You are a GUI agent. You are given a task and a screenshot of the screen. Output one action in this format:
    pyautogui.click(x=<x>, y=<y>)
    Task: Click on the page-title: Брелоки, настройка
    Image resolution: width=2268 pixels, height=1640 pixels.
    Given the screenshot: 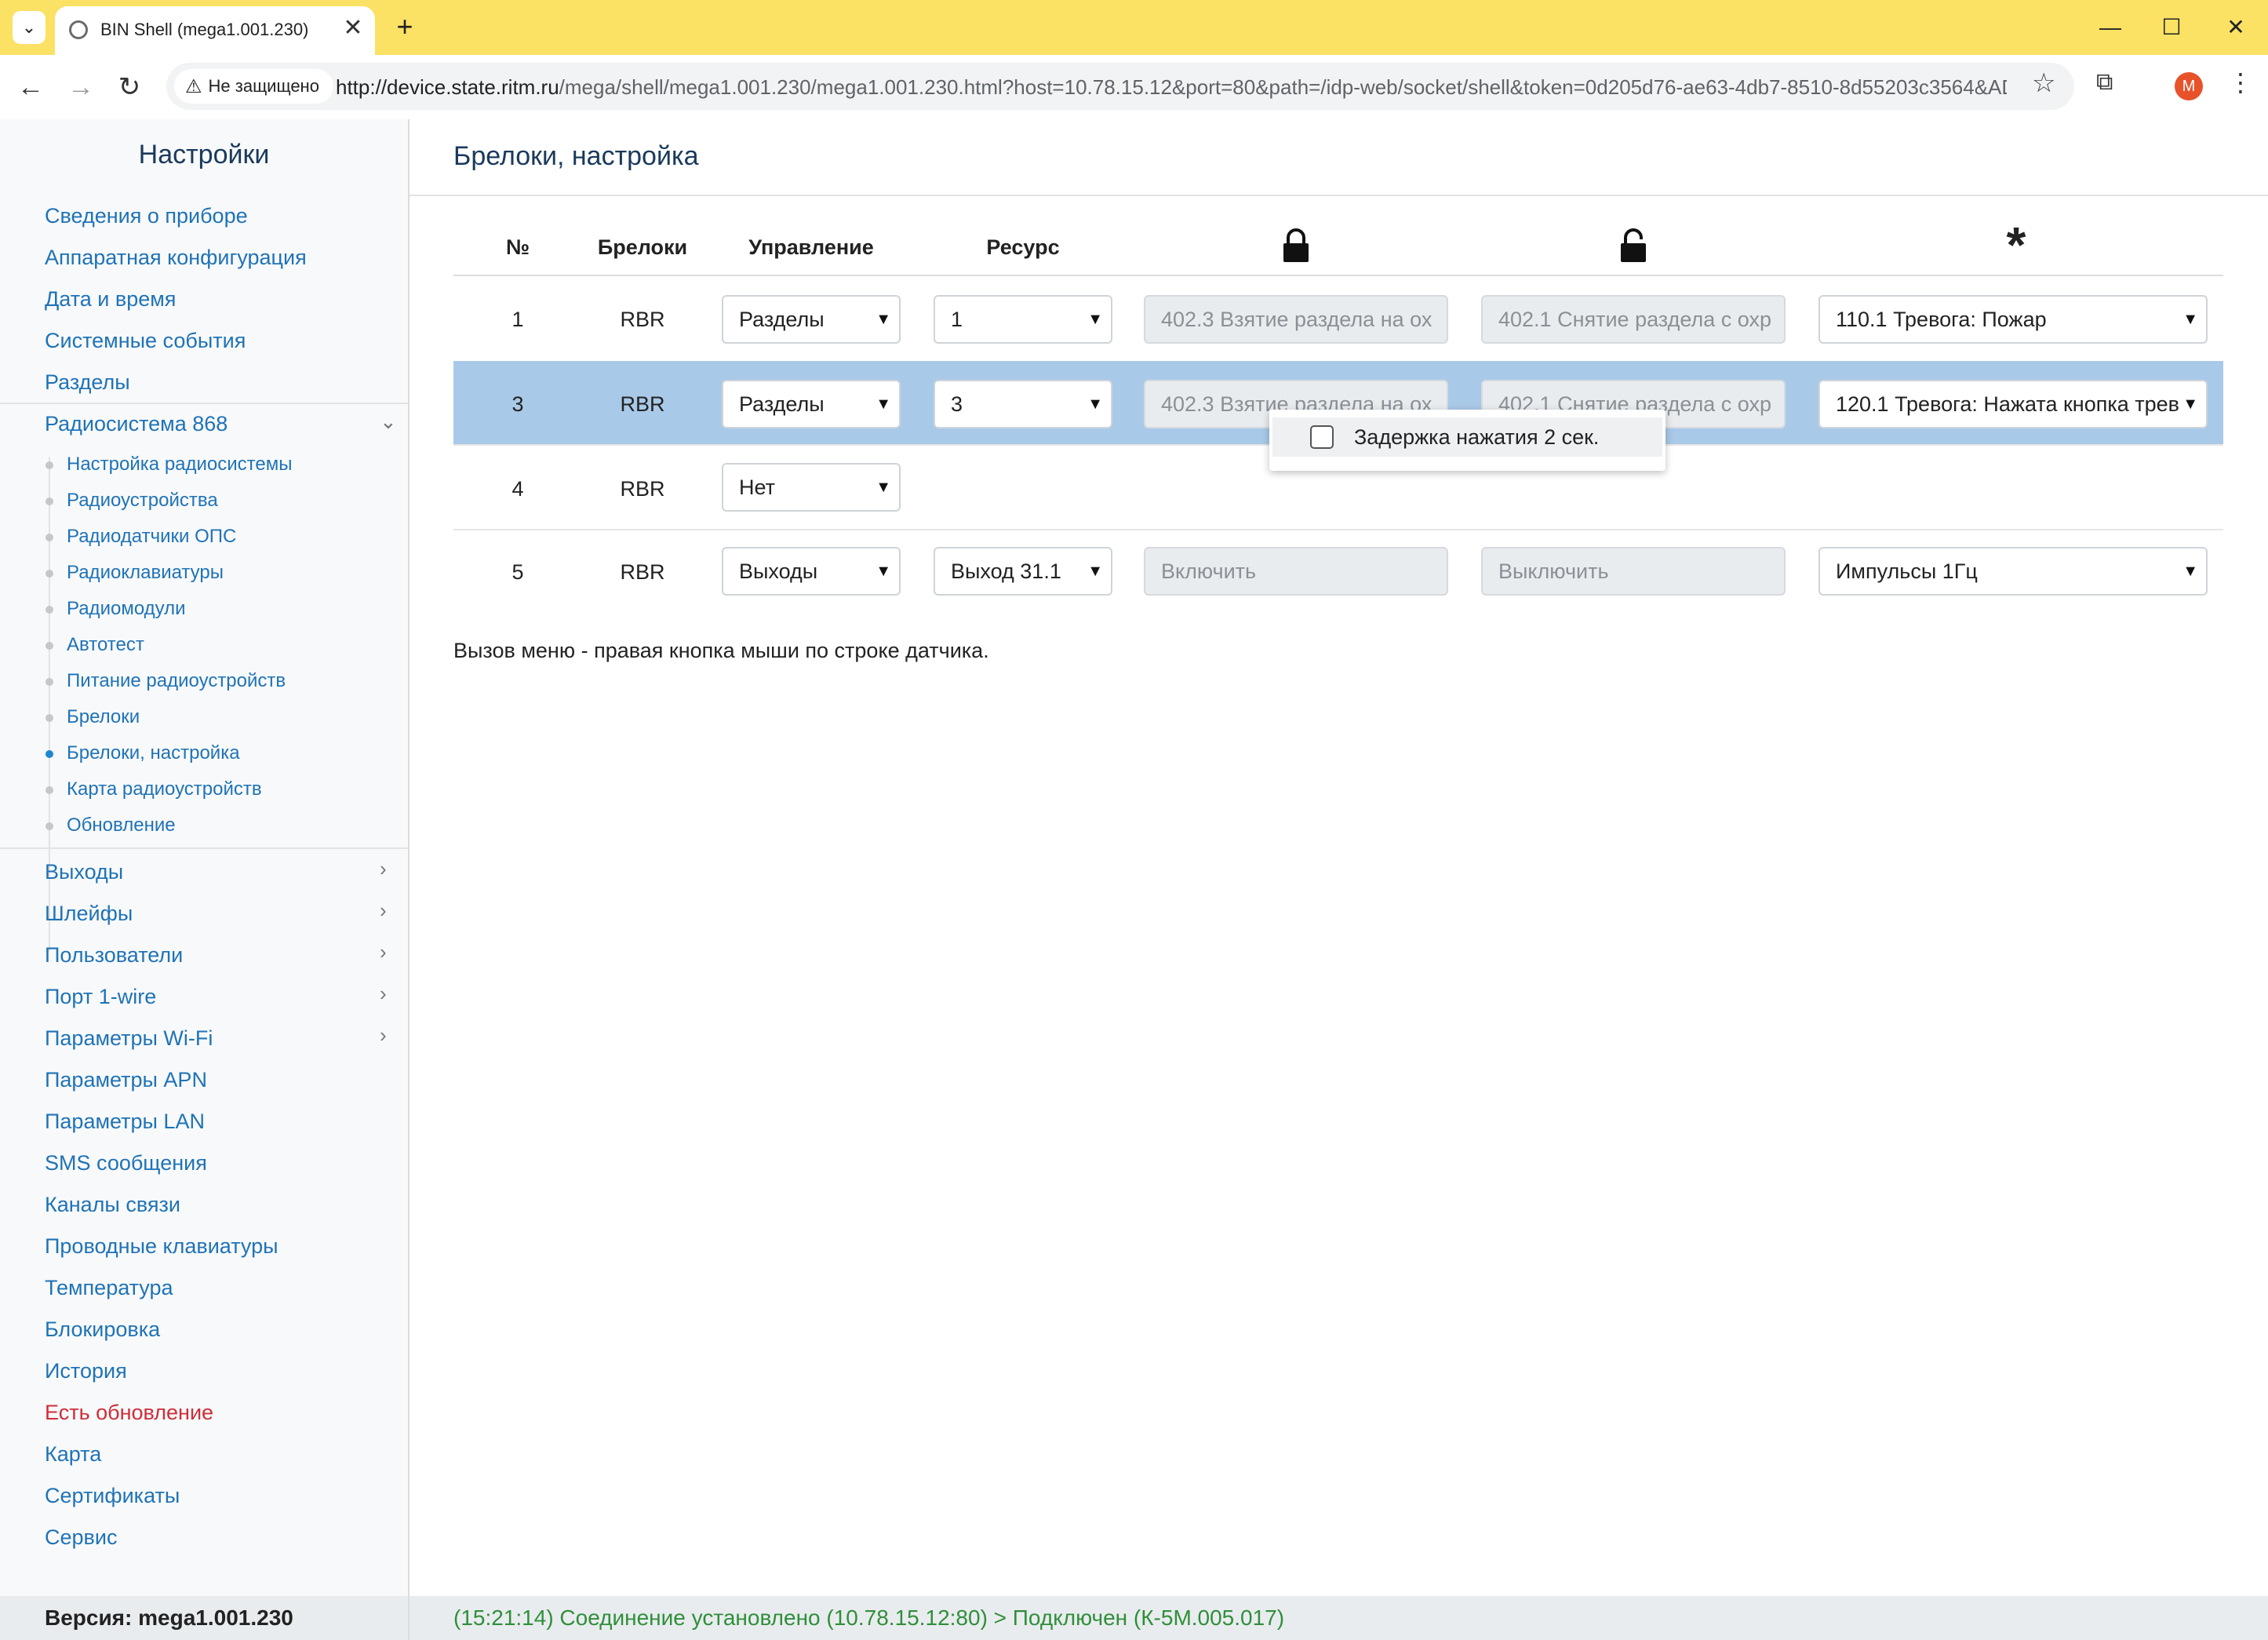 What is the action you would take?
    pyautogui.click(x=576, y=156)
    